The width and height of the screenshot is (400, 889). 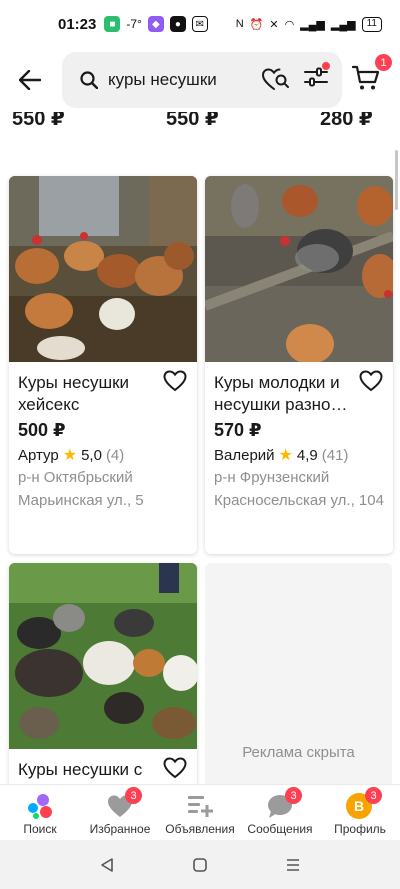 What do you see at coordinates (200, 829) in the screenshot?
I see `nav-label: Объявления` at bounding box center [200, 829].